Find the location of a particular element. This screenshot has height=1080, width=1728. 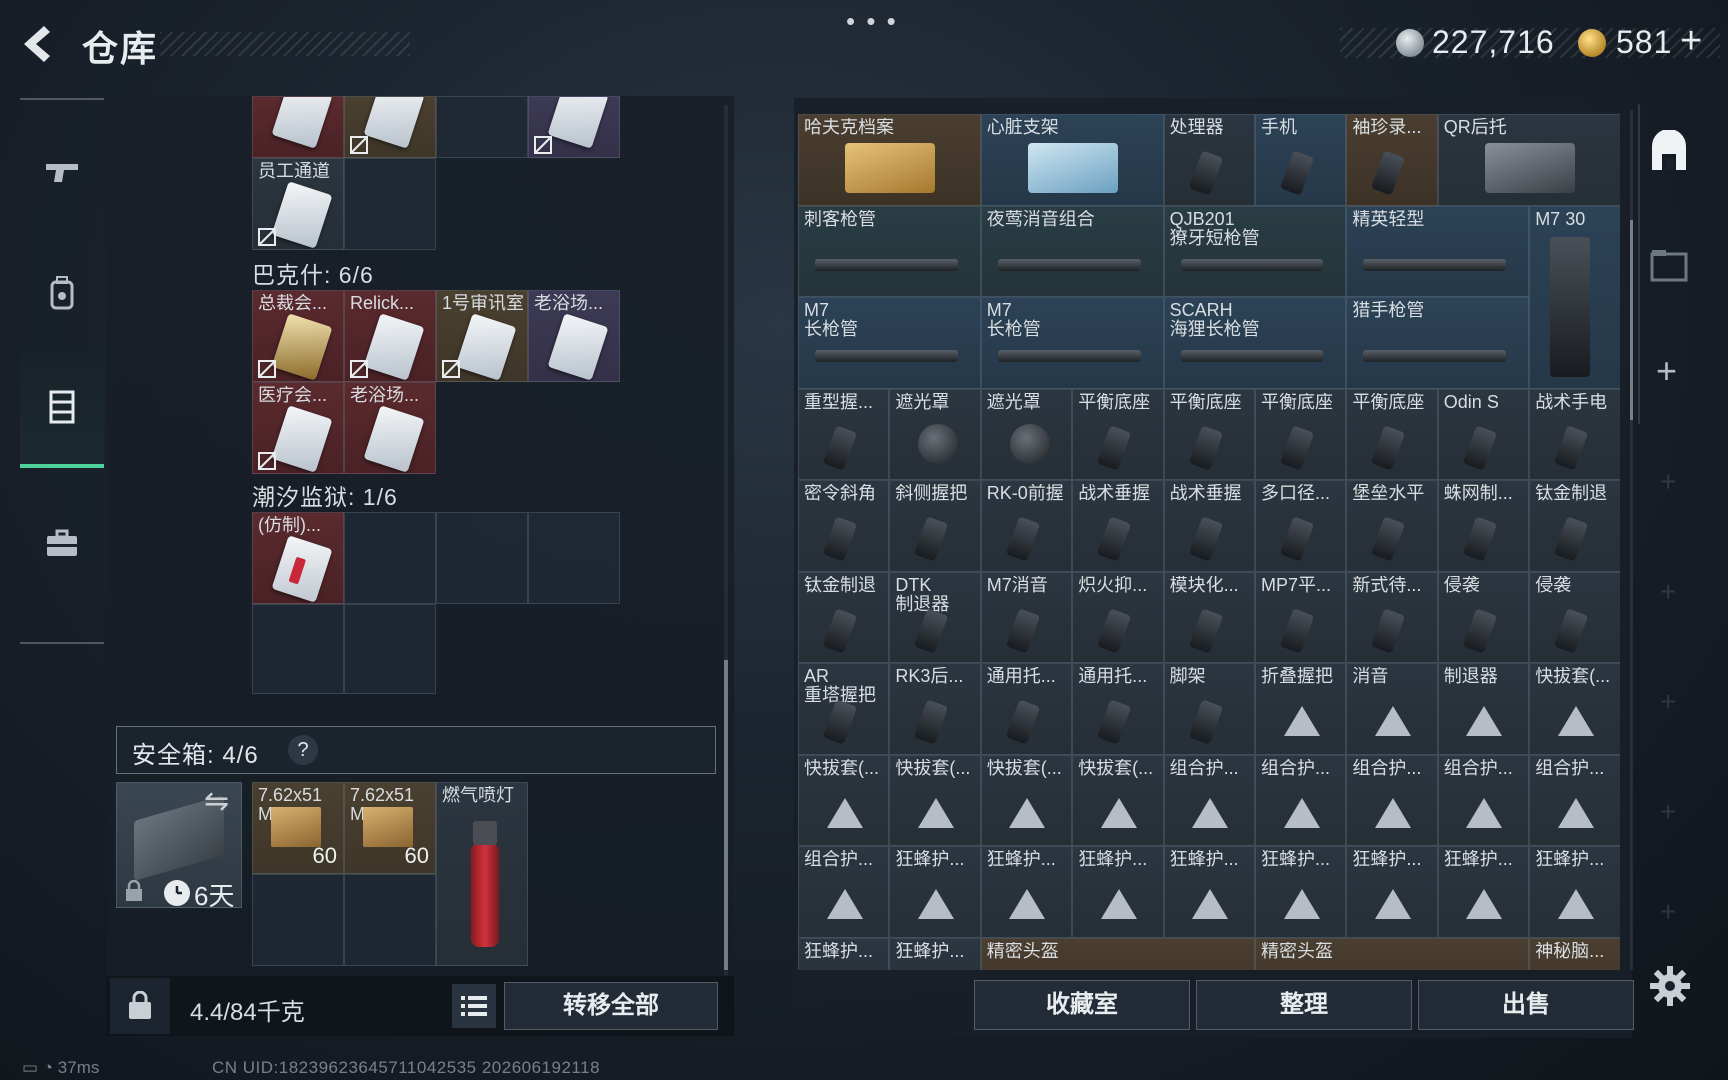

stash-item: QJB201 獠牙短枪管 is located at coordinates (1255, 251).